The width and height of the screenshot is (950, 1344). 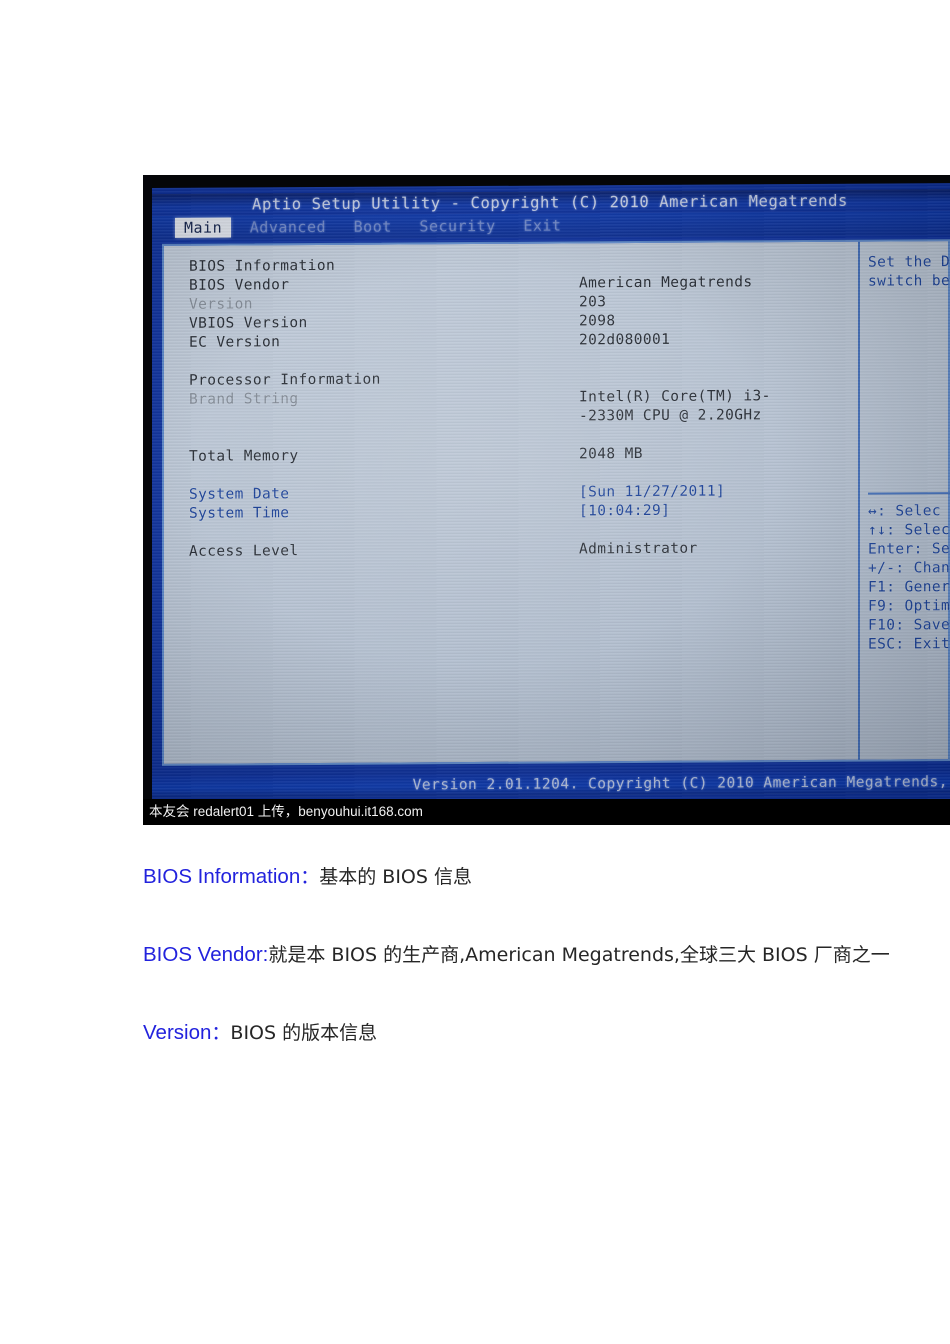 What do you see at coordinates (652, 491) in the screenshot?
I see `setting-value: [Sun 11/27/2011]` at bounding box center [652, 491].